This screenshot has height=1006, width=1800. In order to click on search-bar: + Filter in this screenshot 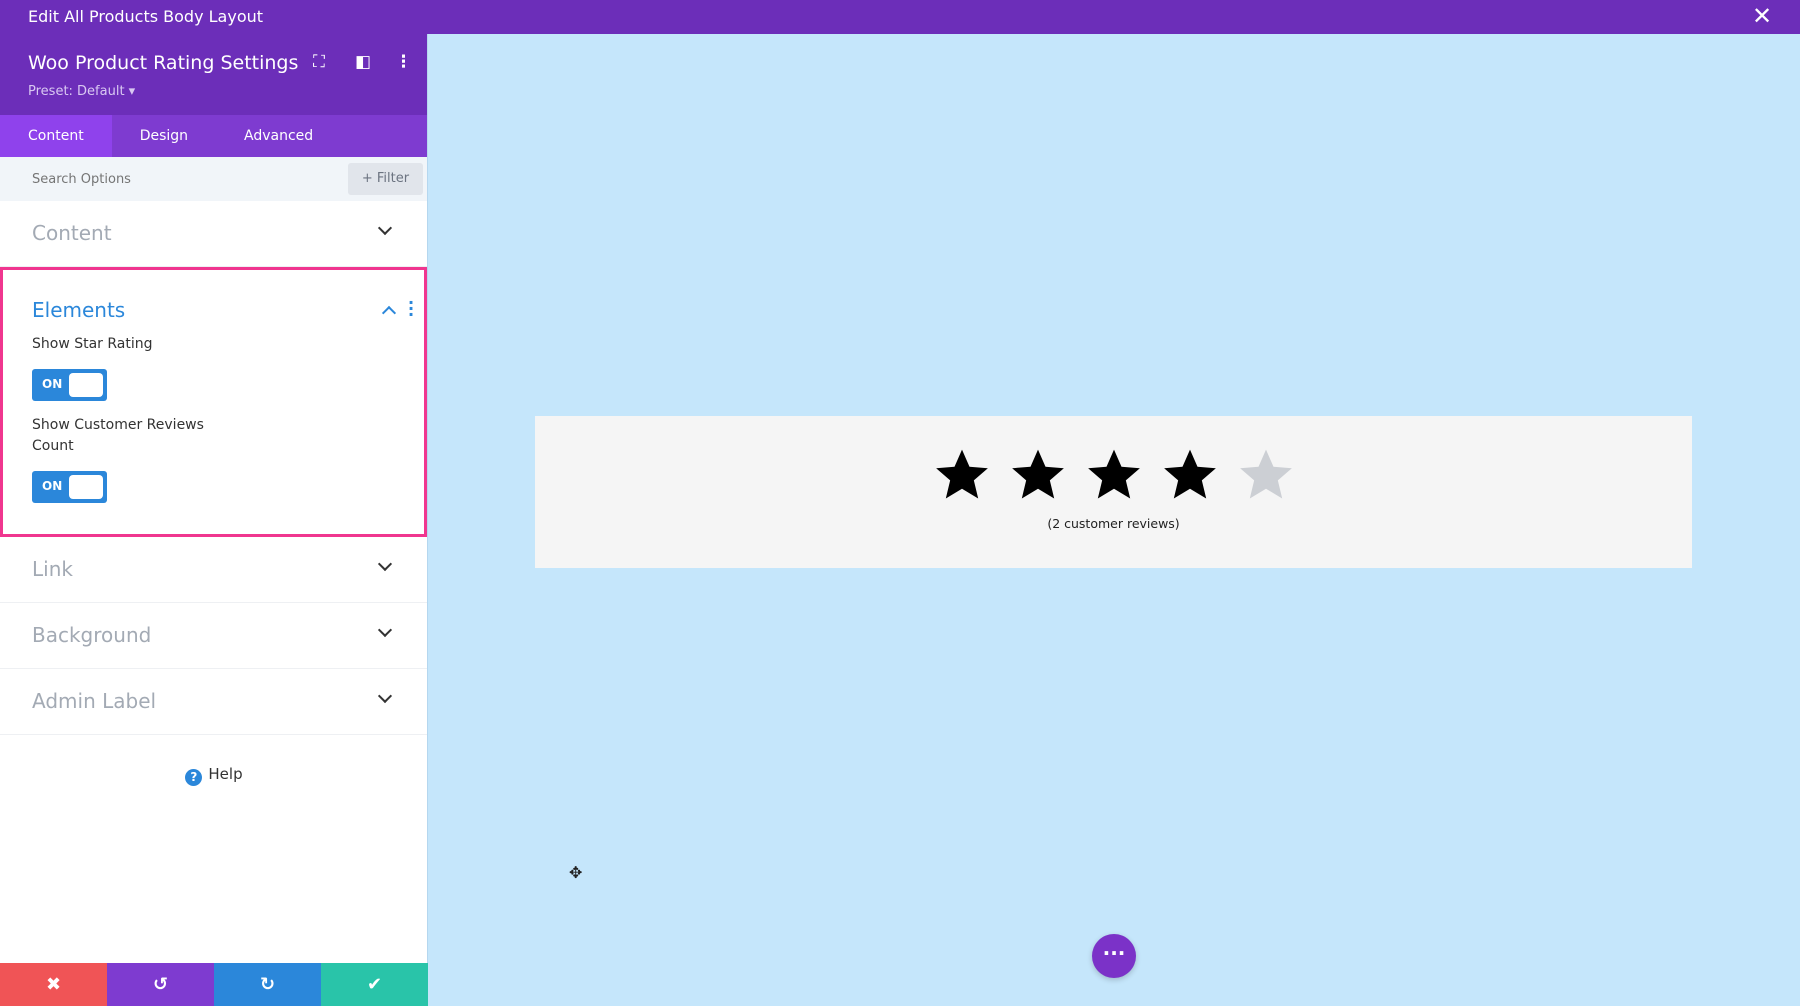, I will do `click(213, 179)`.